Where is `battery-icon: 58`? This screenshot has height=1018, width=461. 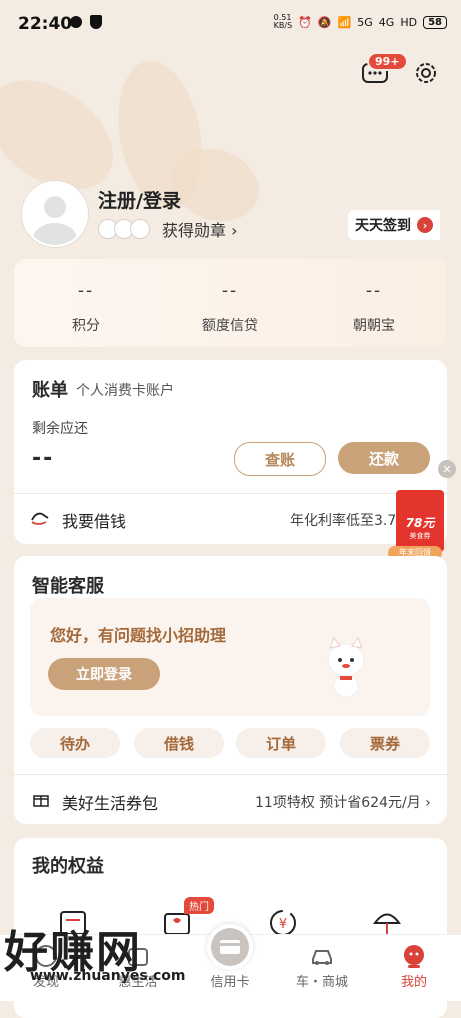
battery-icon: 58 is located at coordinates (435, 22).